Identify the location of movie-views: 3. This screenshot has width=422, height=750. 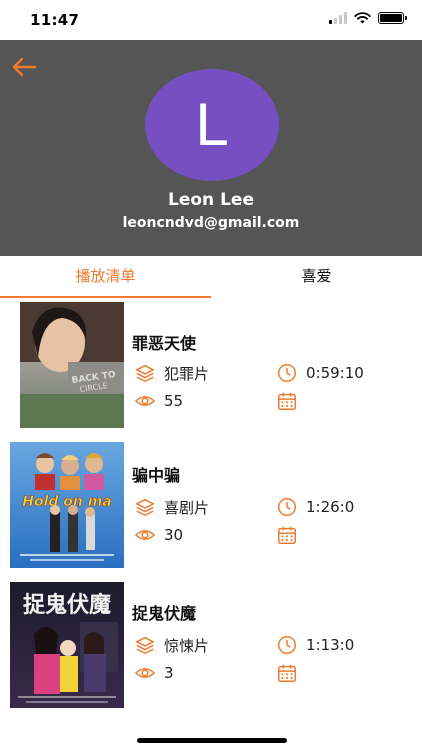
(154, 673).